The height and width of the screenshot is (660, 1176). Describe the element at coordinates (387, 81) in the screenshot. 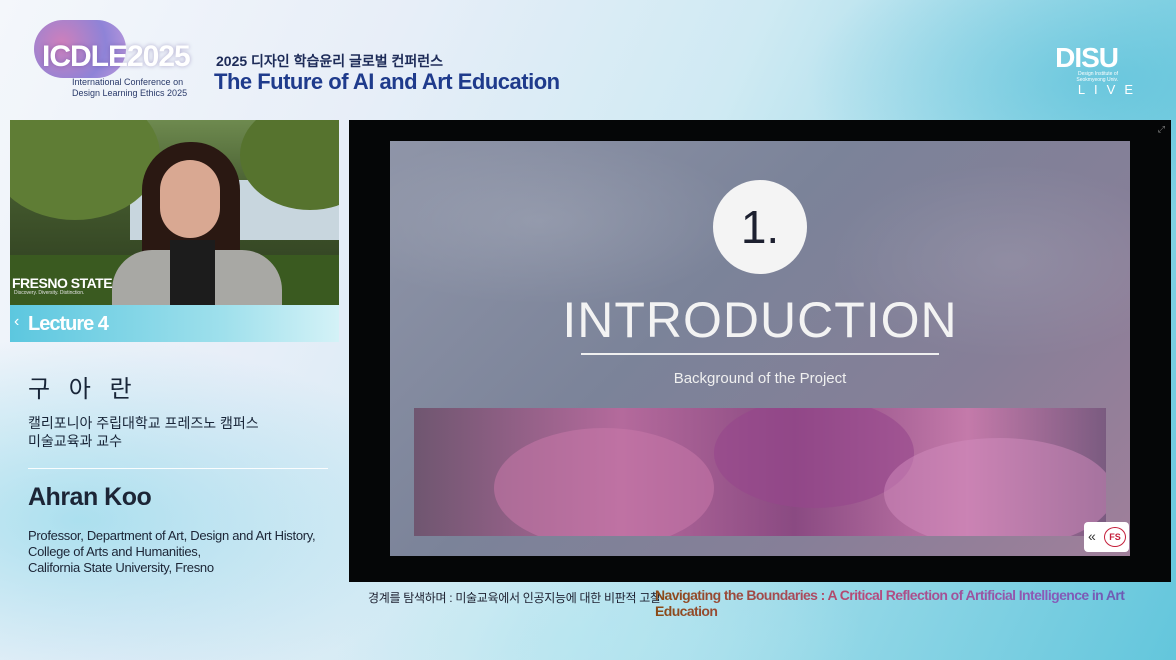

I see `conference-title-english: The Future of AI and Art Education` at that location.